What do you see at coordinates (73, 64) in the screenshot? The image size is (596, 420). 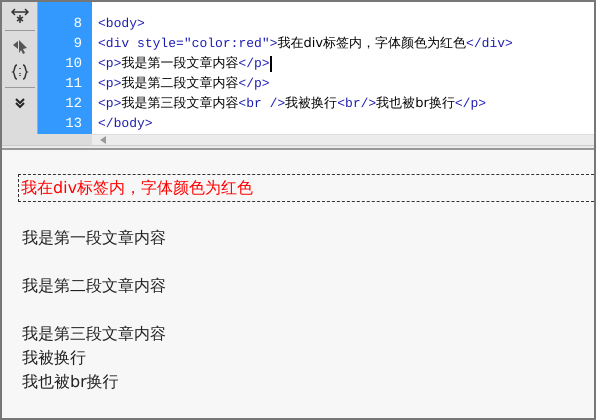 I see `line-number: 10` at bounding box center [73, 64].